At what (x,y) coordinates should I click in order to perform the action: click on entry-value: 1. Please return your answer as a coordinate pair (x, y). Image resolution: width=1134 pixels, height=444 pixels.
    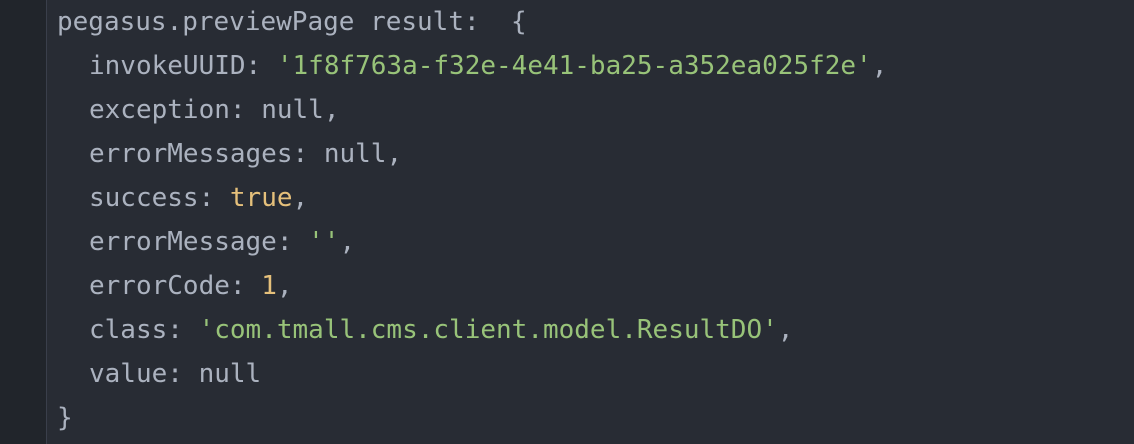
    Looking at the image, I should click on (269, 286).